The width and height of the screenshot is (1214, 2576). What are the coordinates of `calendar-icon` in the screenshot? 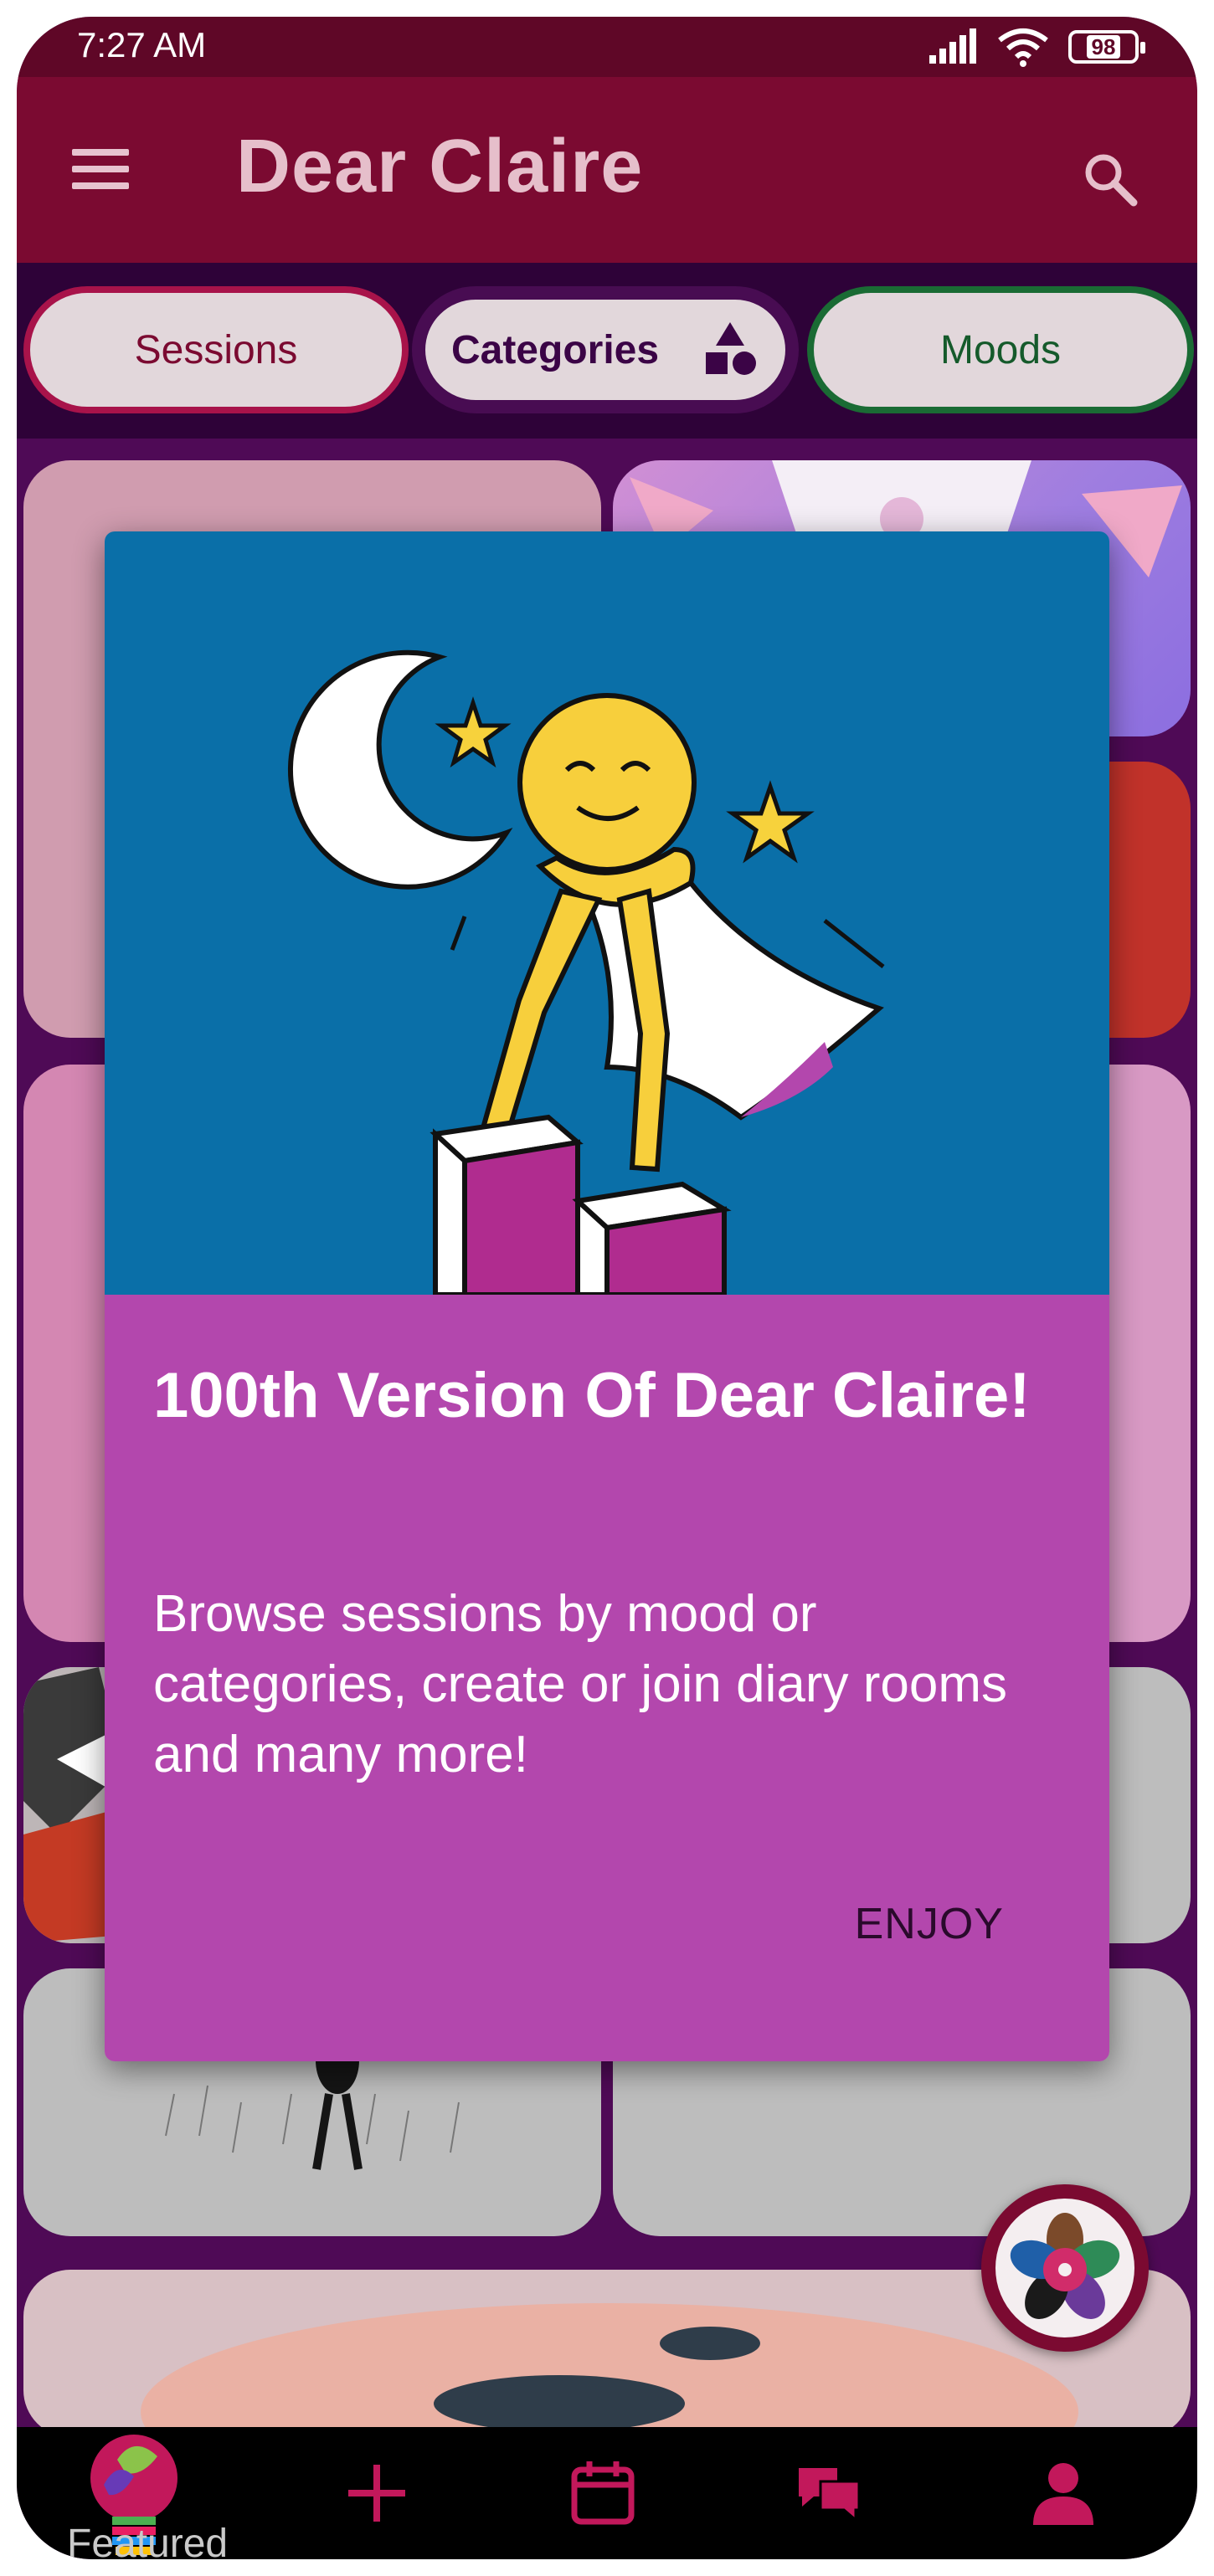 It's located at (603, 2493).